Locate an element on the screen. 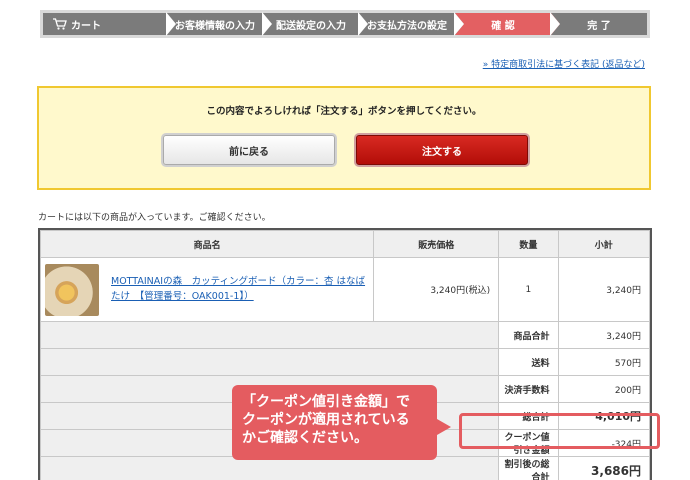 This screenshot has height=480, width=690. step-label: 確 認 is located at coordinates (503, 26).